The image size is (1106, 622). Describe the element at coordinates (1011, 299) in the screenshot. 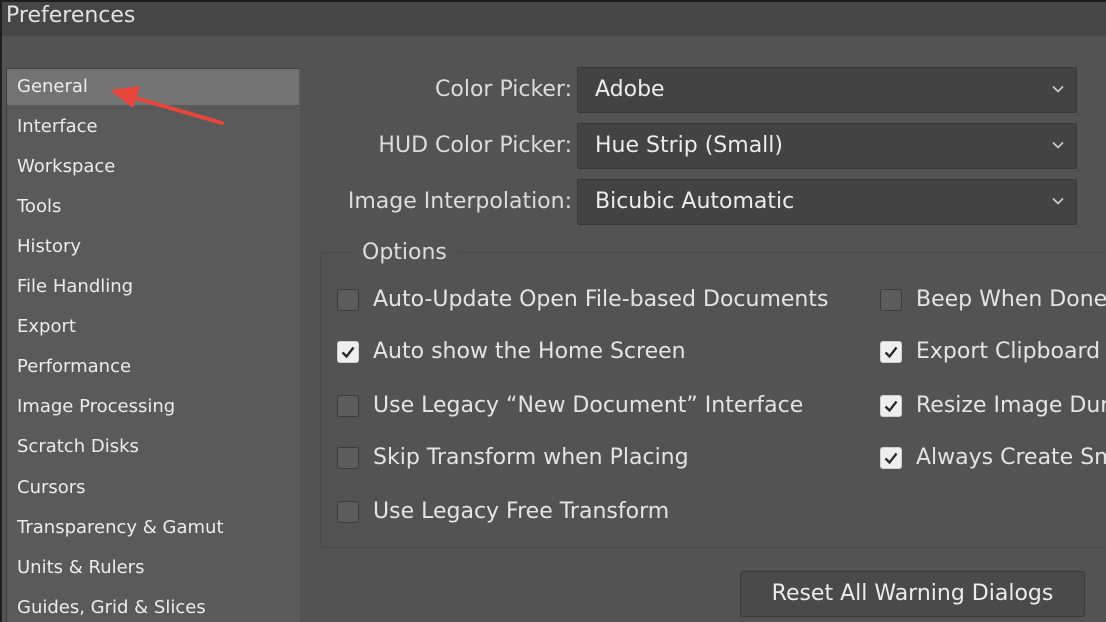

I see `option-label: Beep When Done` at that location.